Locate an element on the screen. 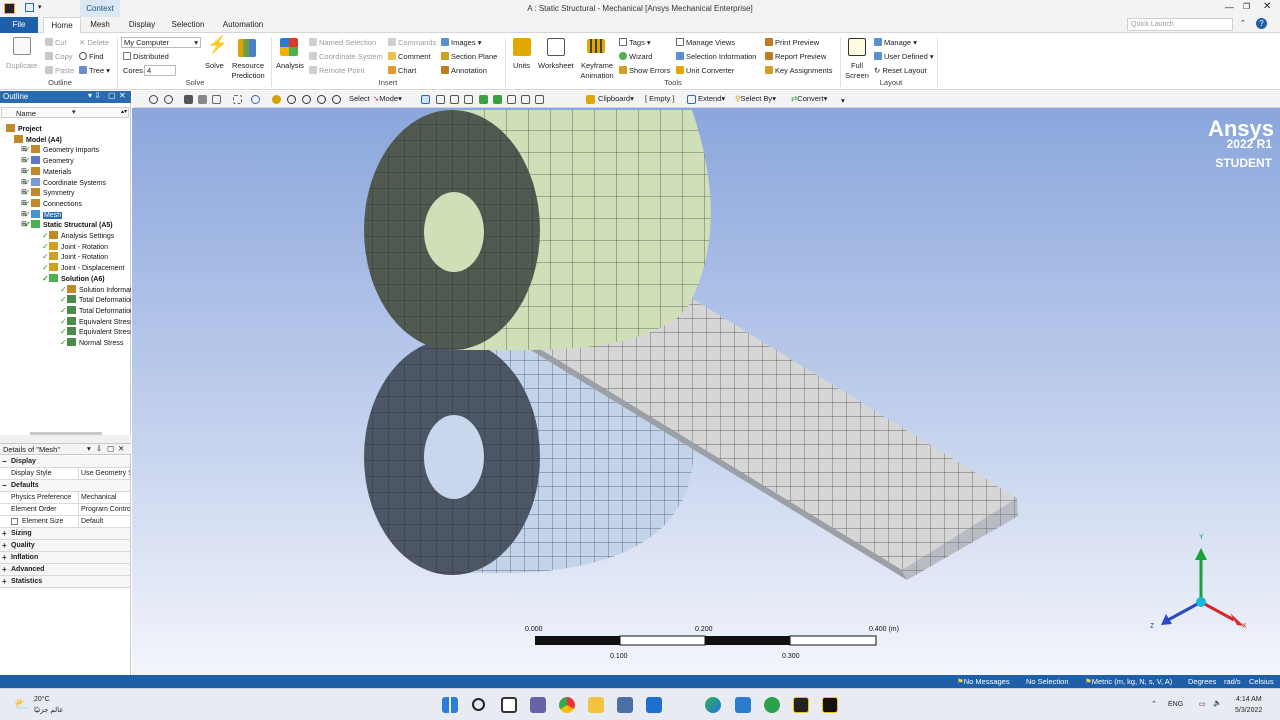  tree-item: ✓ Joint - Rotation is located at coordinates (86, 257).